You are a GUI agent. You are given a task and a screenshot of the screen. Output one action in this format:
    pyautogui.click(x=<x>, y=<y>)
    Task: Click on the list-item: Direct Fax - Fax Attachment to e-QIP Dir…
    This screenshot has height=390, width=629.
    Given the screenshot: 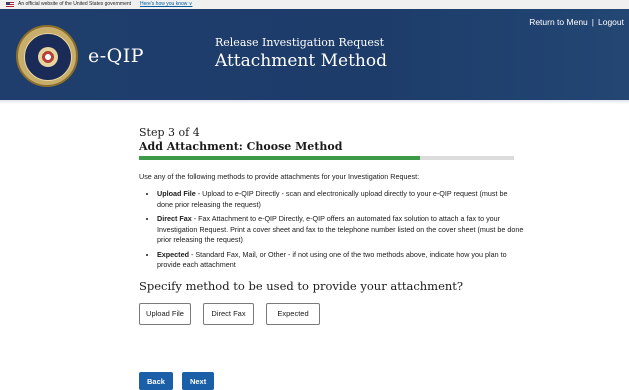 What is the action you would take?
    pyautogui.click(x=340, y=230)
    